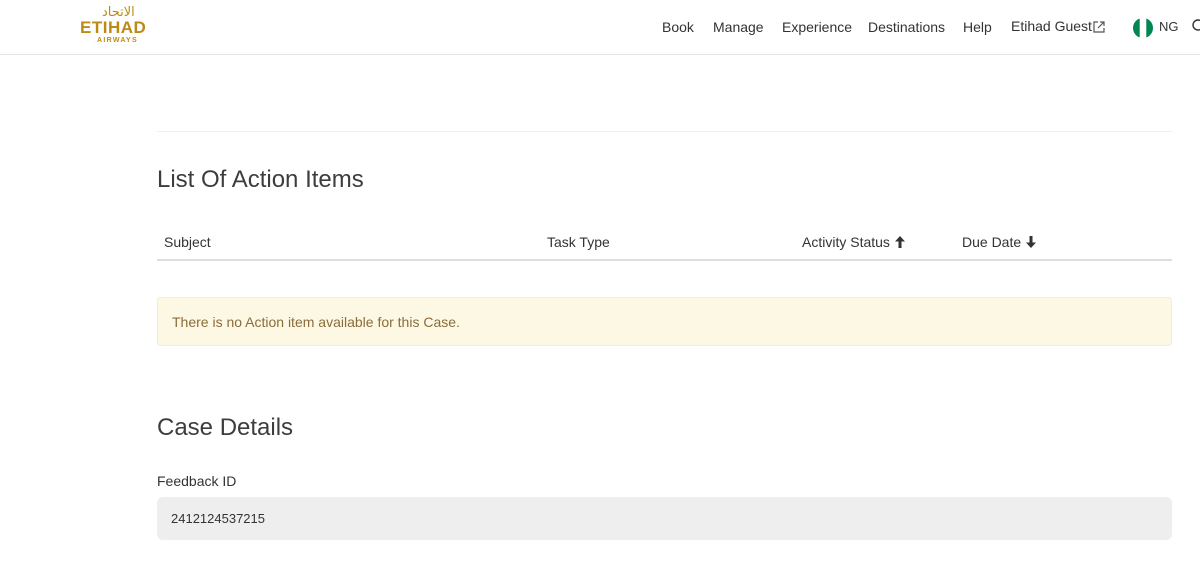 The image size is (1200, 561). I want to click on external-link-icon, so click(1099, 27).